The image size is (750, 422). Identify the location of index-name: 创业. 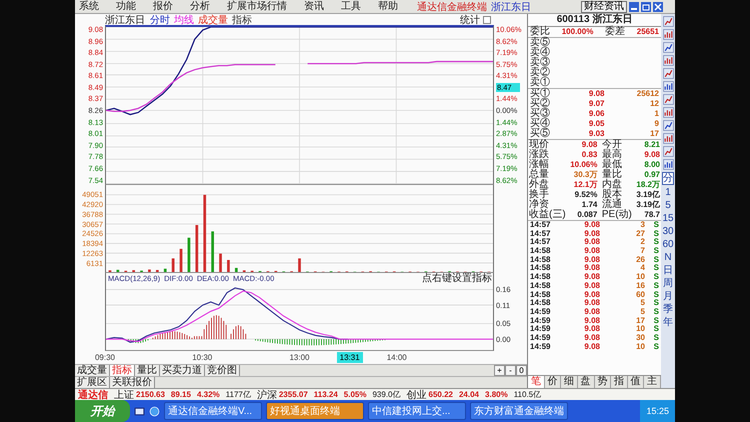
(416, 395).